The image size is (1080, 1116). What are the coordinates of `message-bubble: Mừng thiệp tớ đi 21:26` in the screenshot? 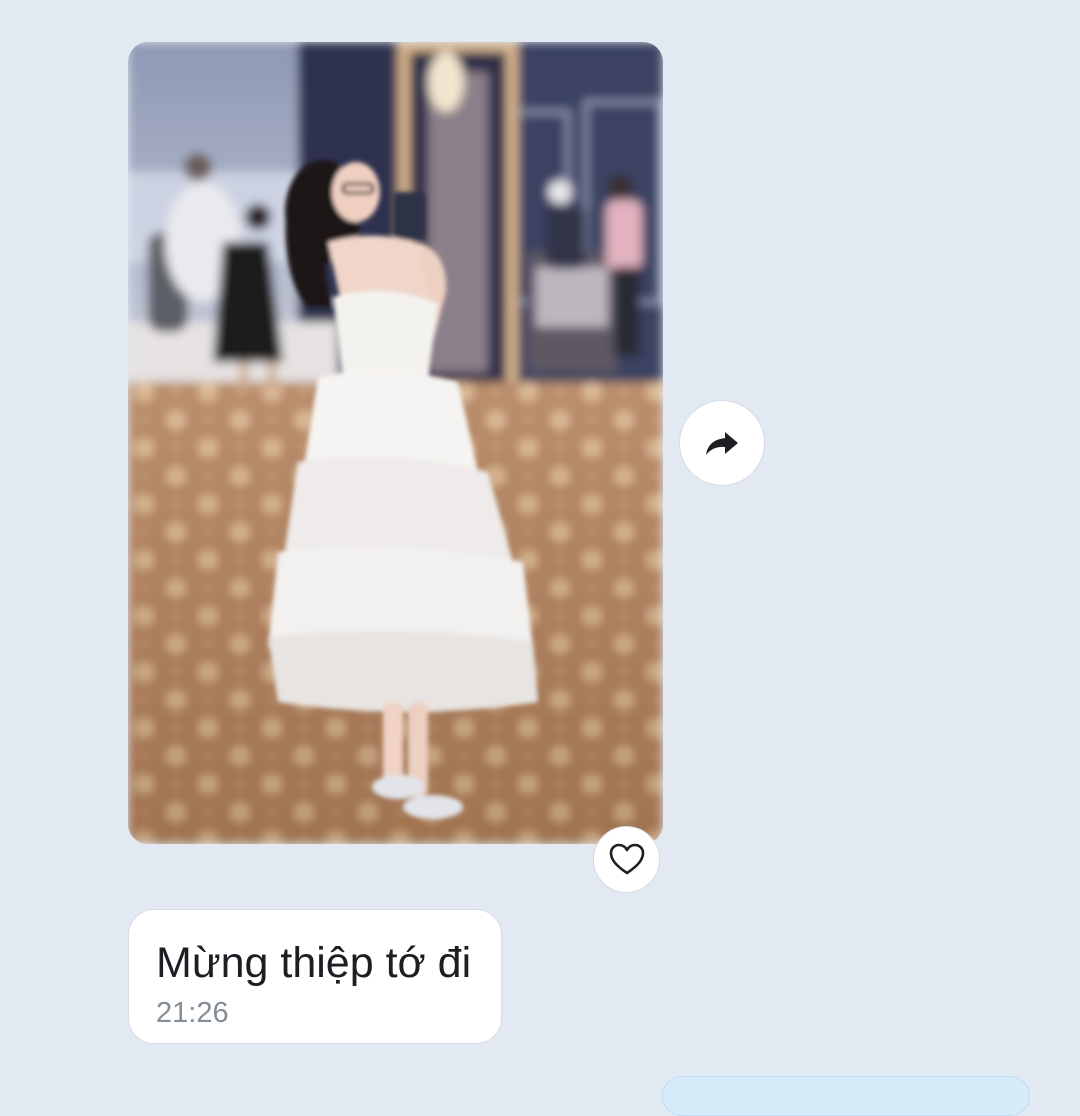 It's located at (315, 976).